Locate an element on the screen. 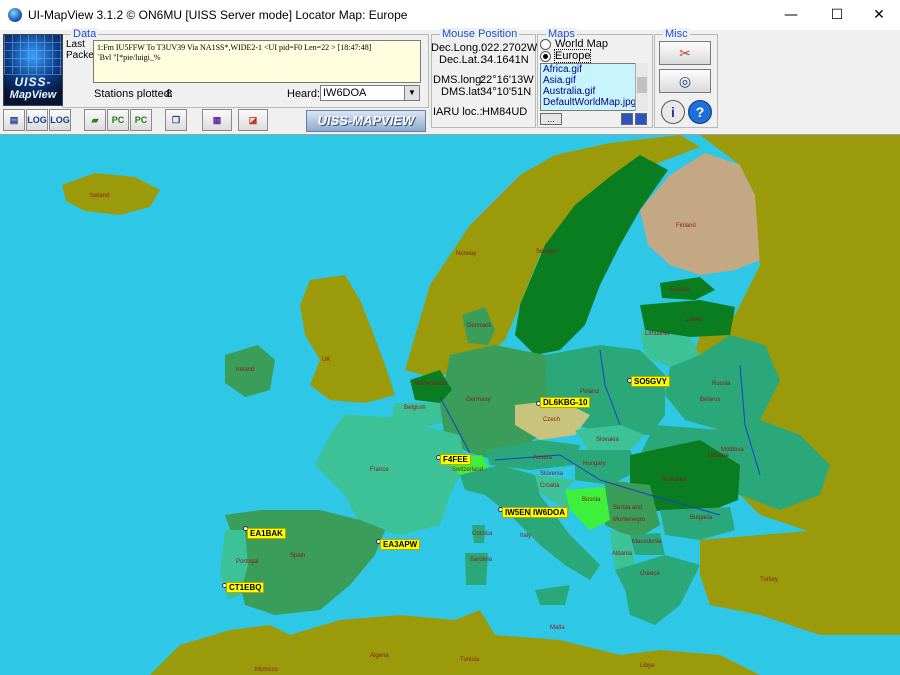 Image resolution: width=900 pixels, height=675 pixels. europe-radio is located at coordinates (545, 56).